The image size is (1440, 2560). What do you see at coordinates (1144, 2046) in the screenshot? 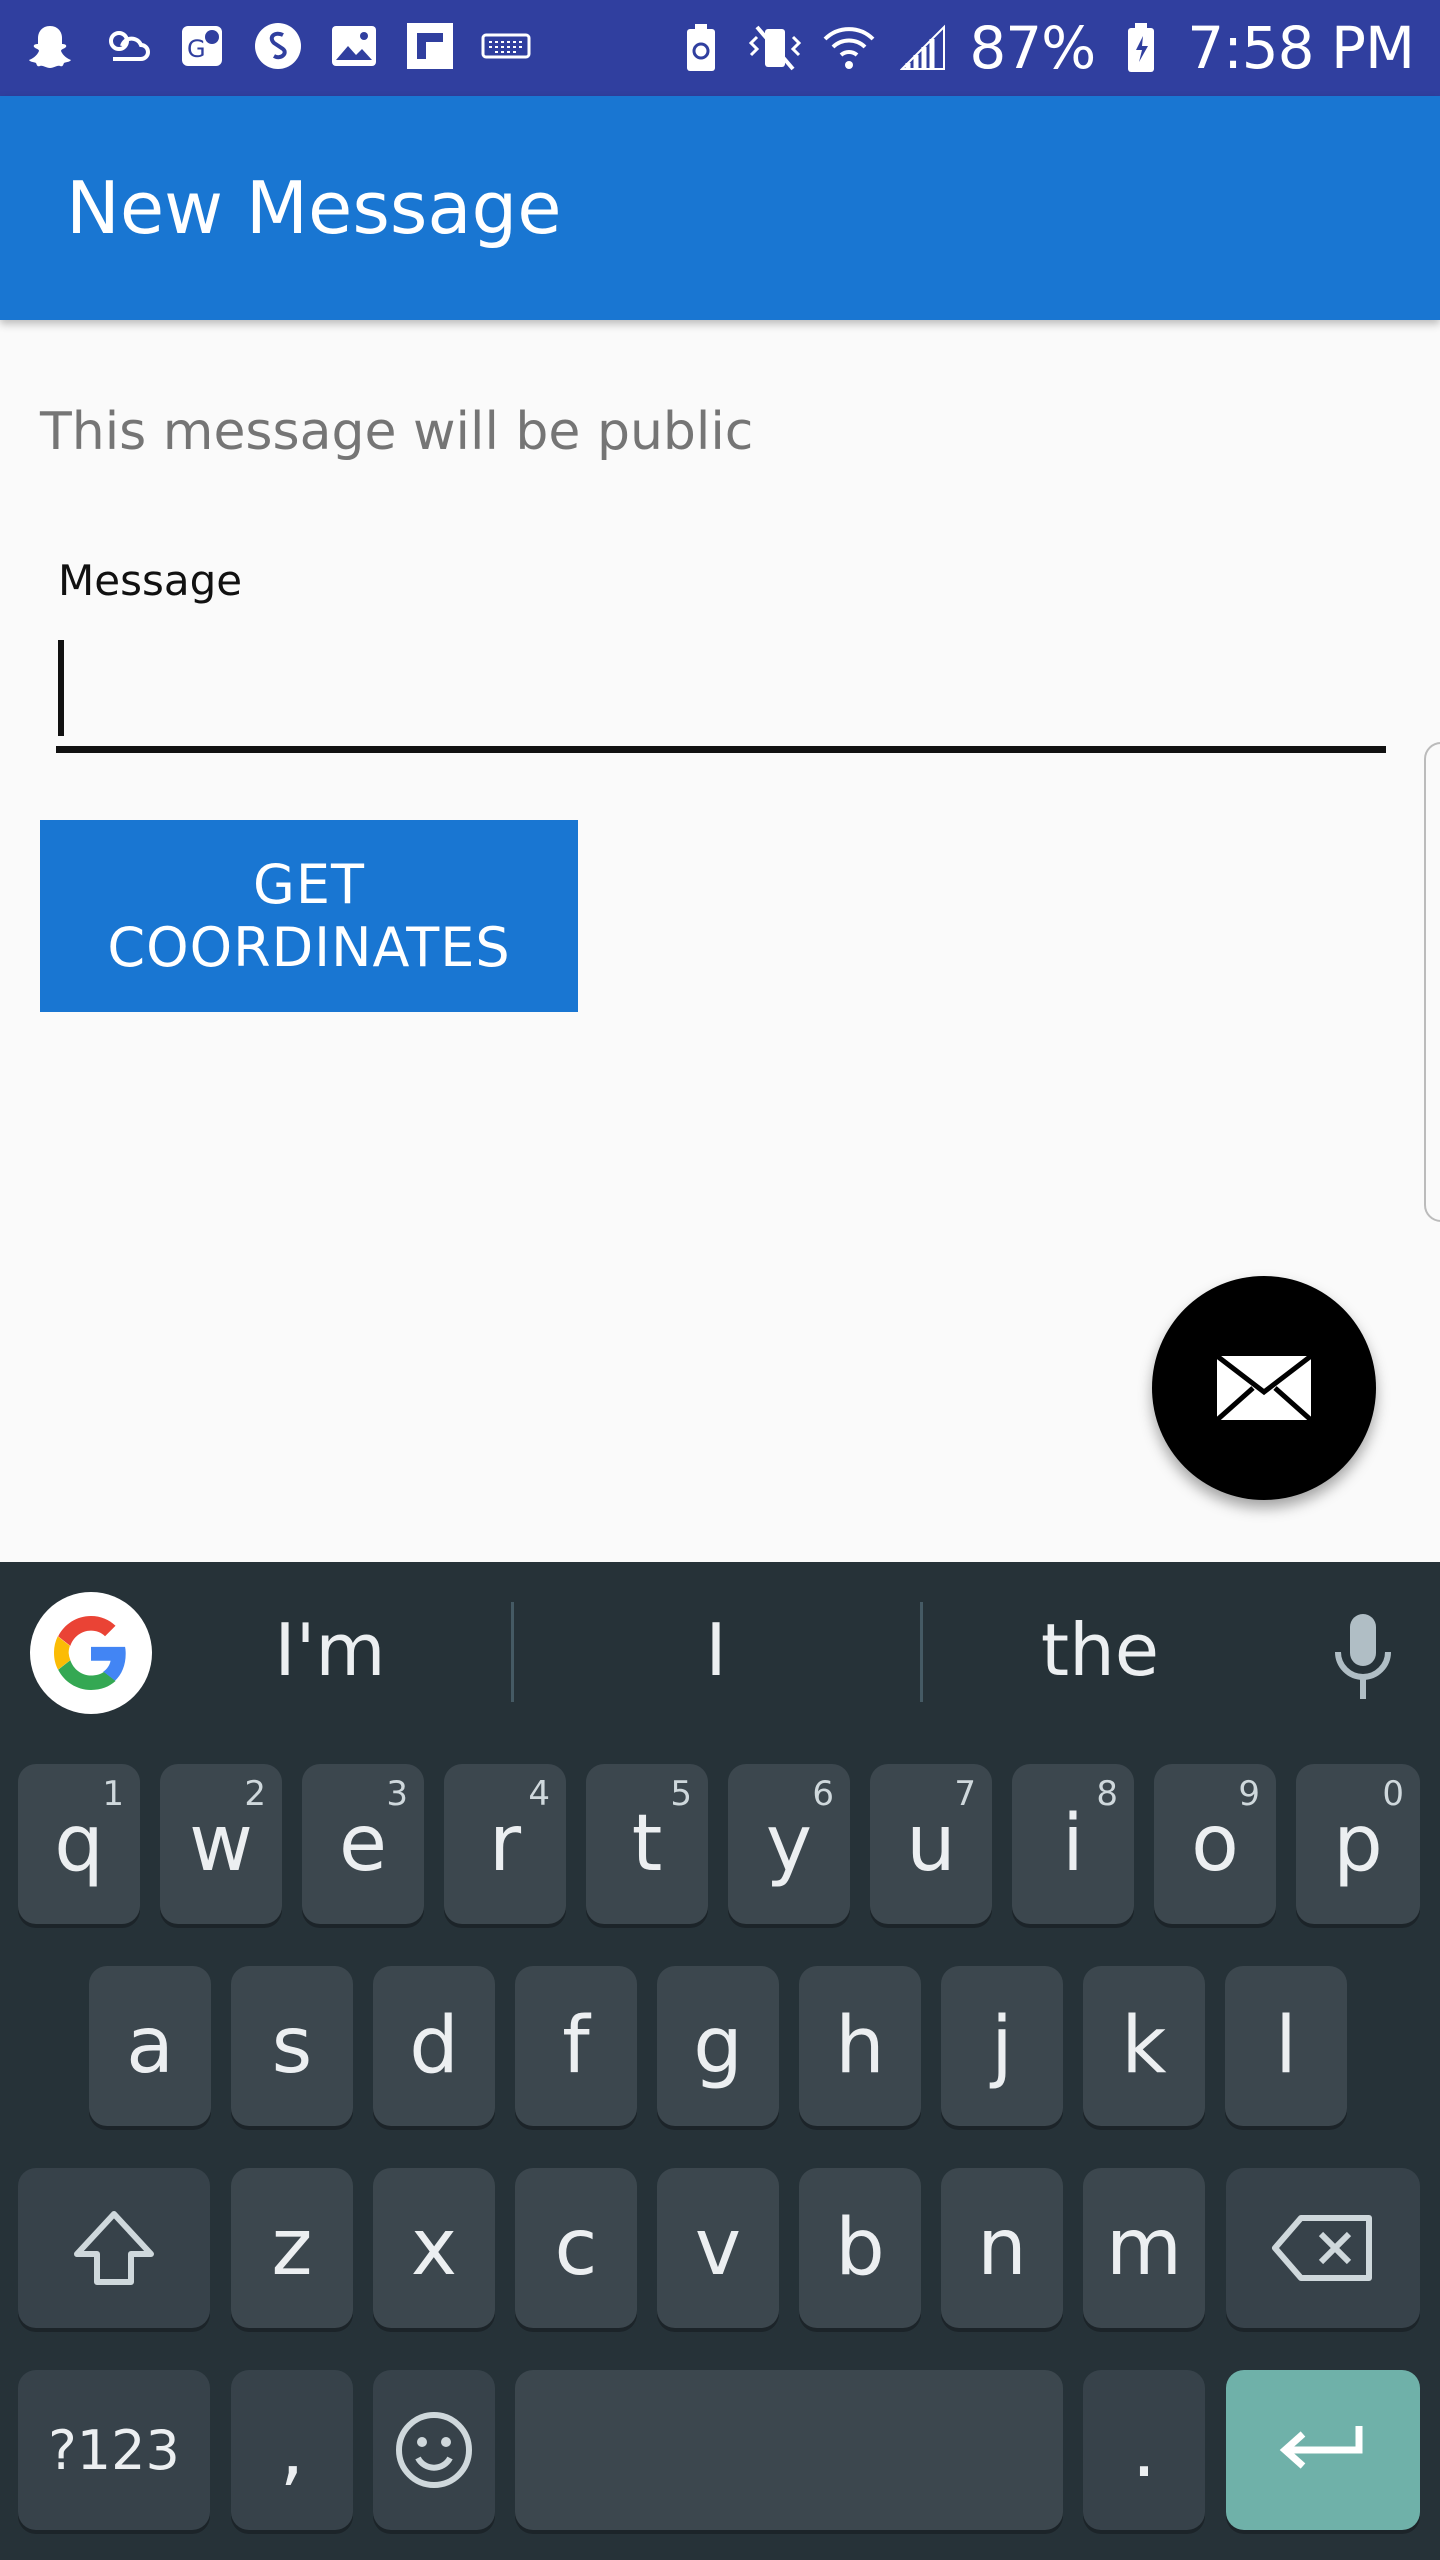
I see `key-k: k` at bounding box center [1144, 2046].